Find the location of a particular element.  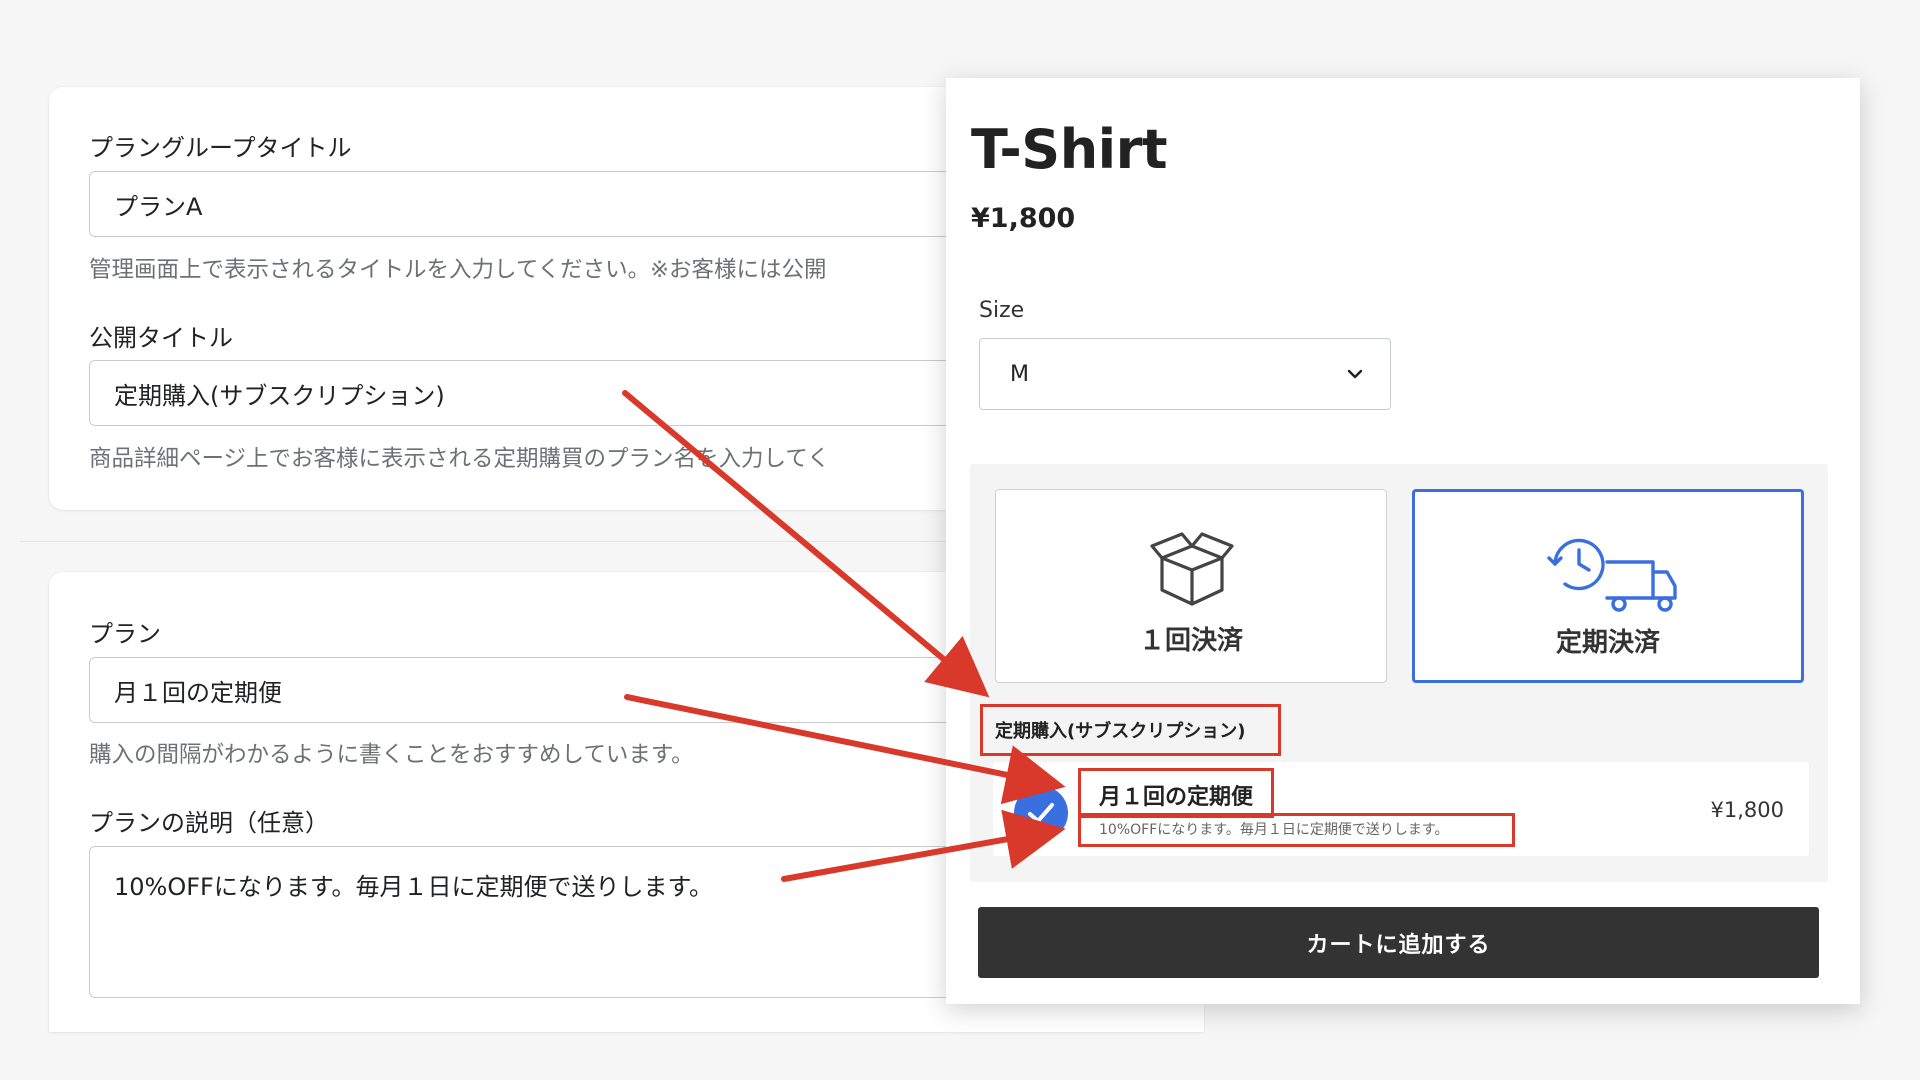

add-to-cart-button: カートに追加する is located at coordinates (1398, 942).